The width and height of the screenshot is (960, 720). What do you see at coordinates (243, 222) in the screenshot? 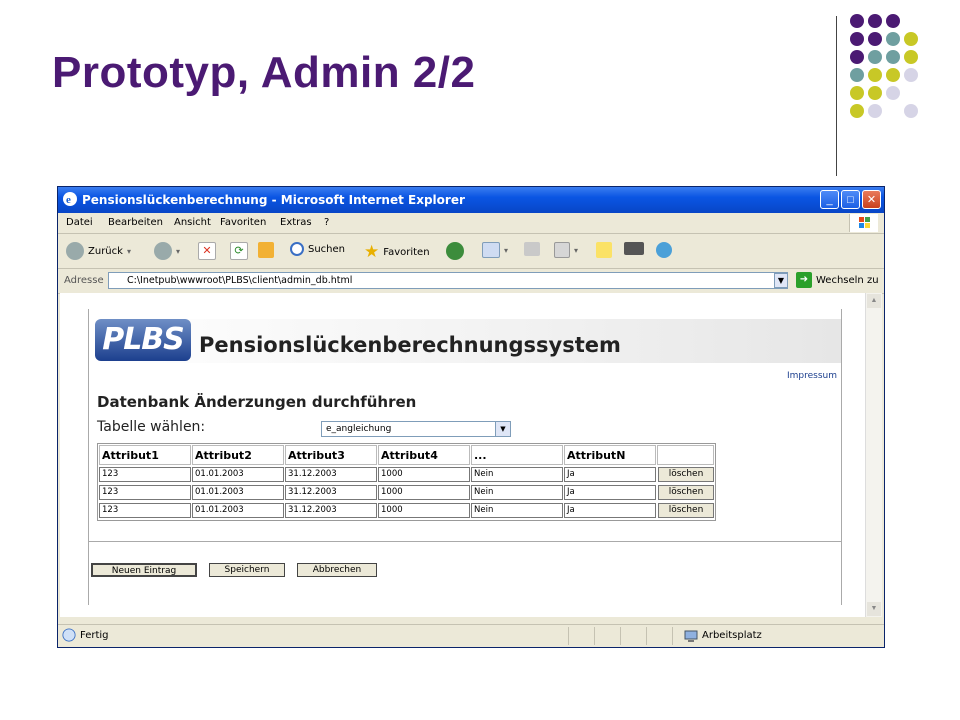
I see `menu-favoriten: Favoriten` at bounding box center [243, 222].